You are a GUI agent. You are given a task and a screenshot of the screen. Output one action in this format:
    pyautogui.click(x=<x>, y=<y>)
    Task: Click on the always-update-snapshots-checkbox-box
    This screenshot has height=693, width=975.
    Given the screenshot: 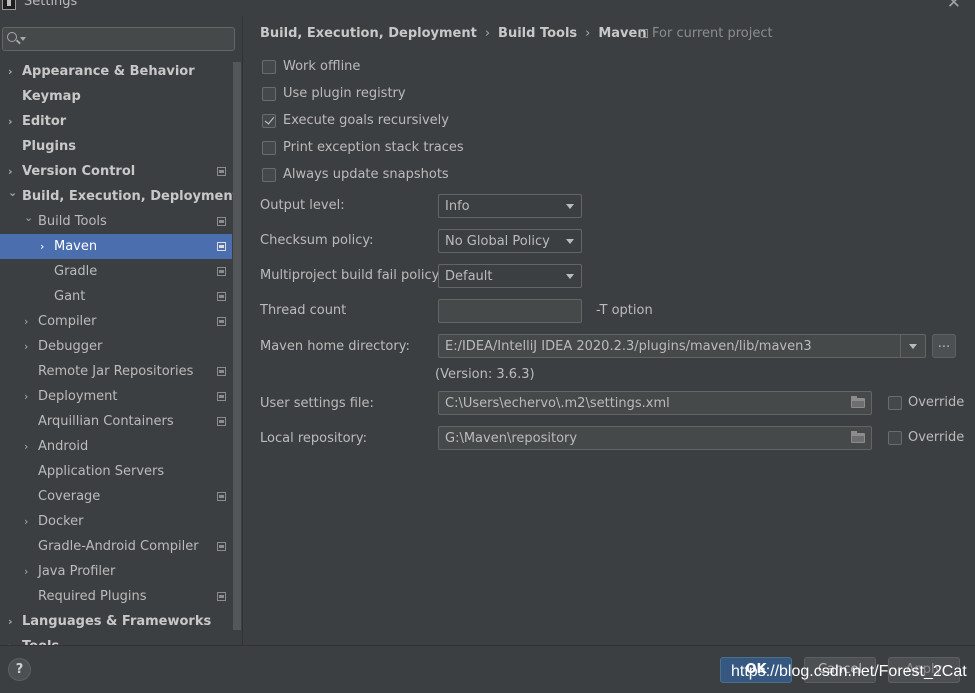 What is the action you would take?
    pyautogui.click(x=269, y=175)
    